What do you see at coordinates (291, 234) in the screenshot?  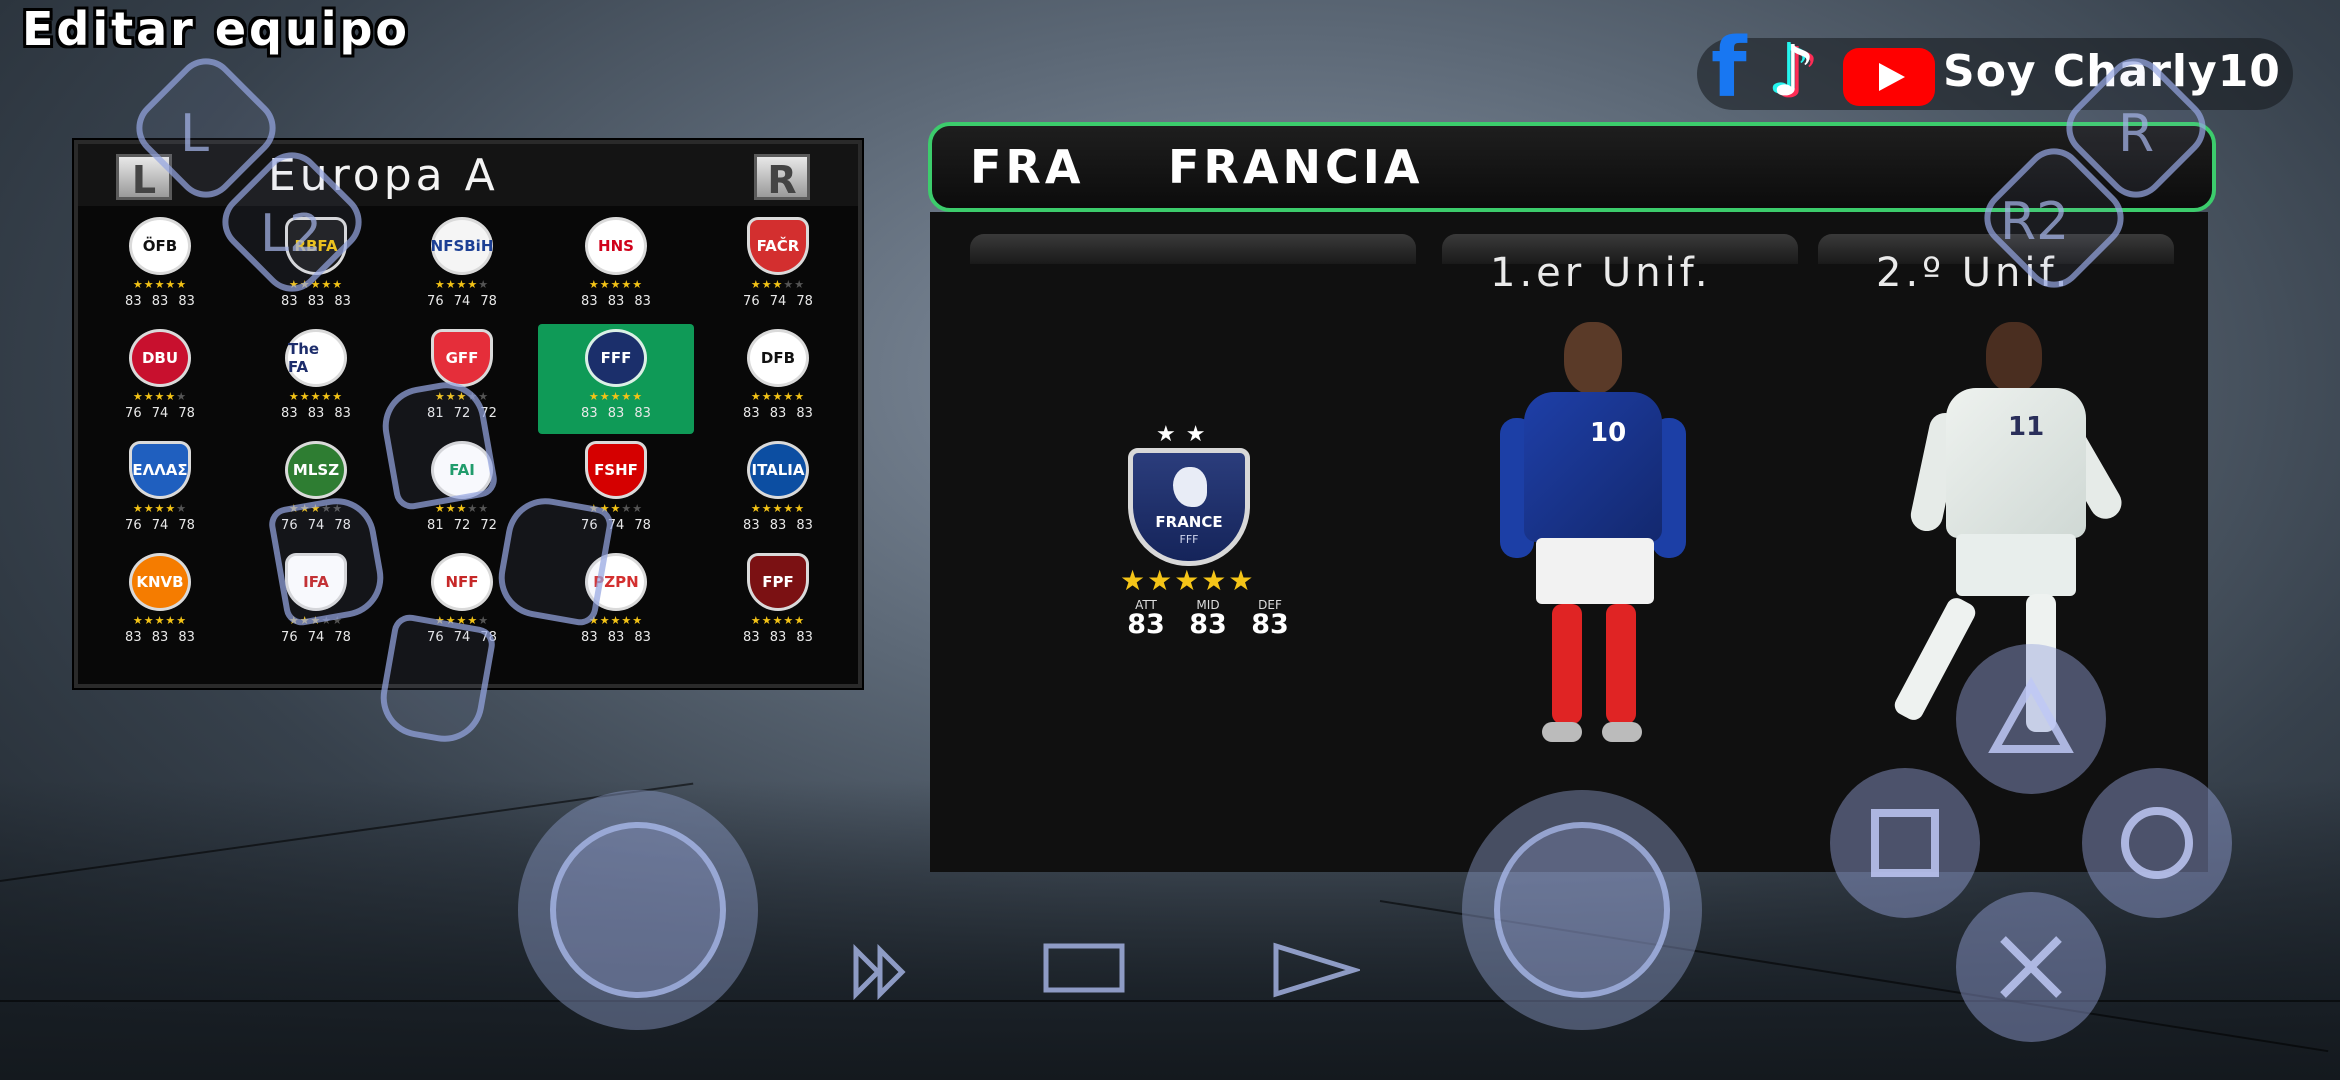 I see `l2-label: L2` at bounding box center [291, 234].